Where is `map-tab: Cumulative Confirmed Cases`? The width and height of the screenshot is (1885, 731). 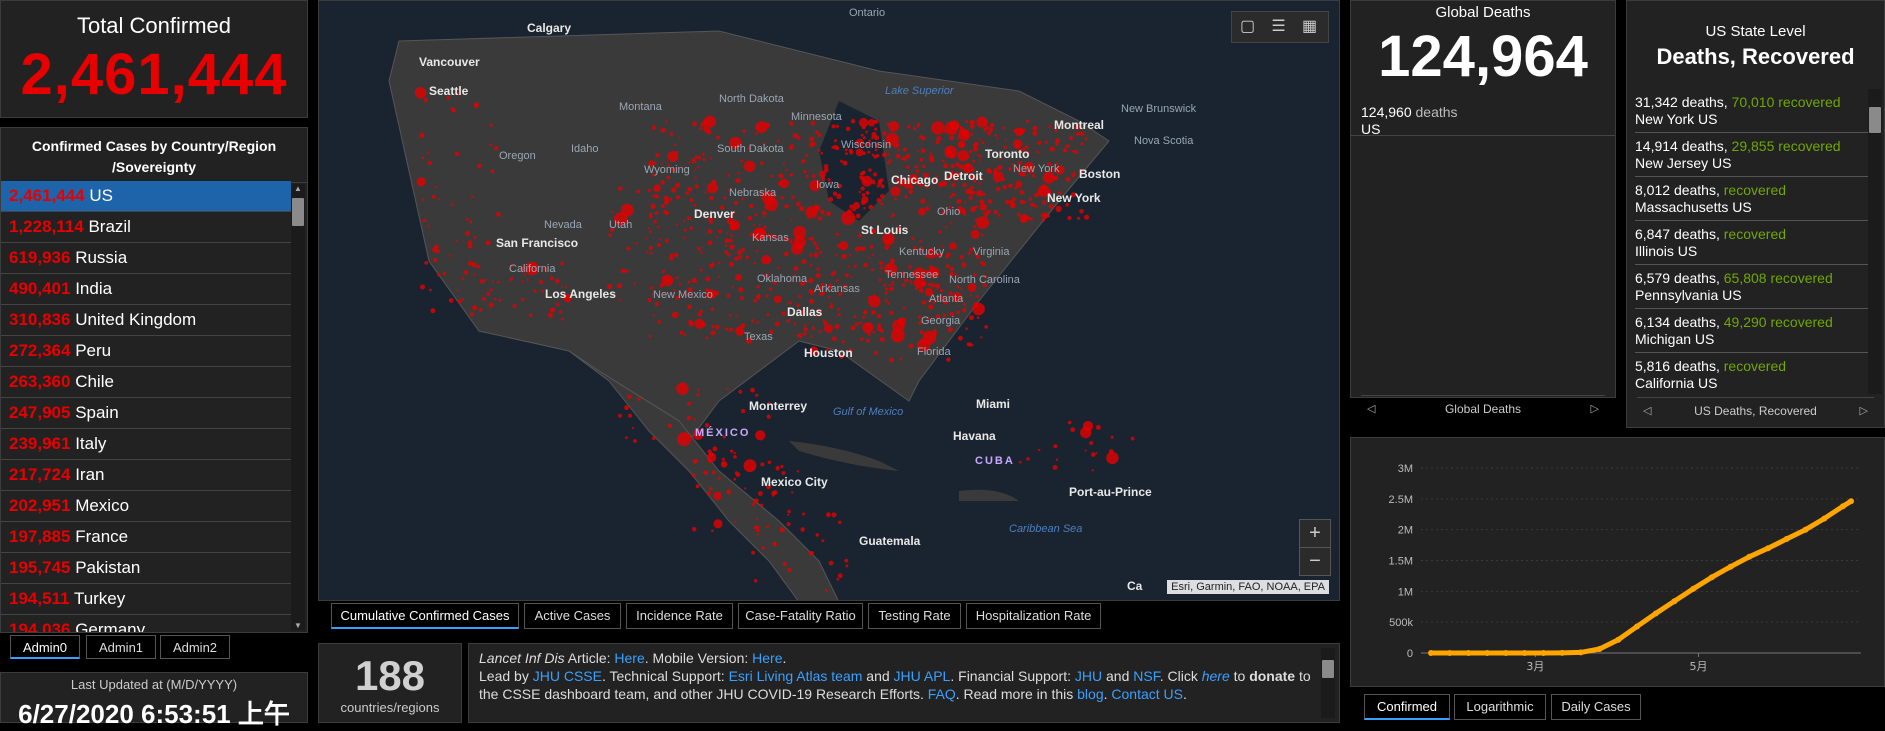 map-tab: Cumulative Confirmed Cases is located at coordinates (425, 616).